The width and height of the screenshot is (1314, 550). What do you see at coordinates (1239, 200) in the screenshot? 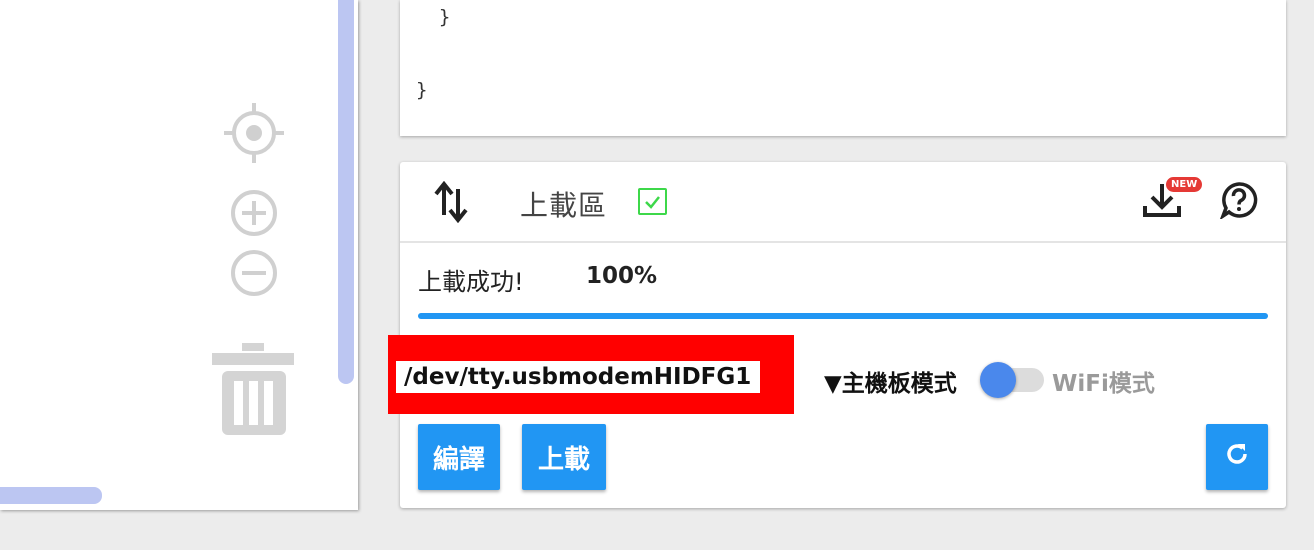
I see `help-icon` at bounding box center [1239, 200].